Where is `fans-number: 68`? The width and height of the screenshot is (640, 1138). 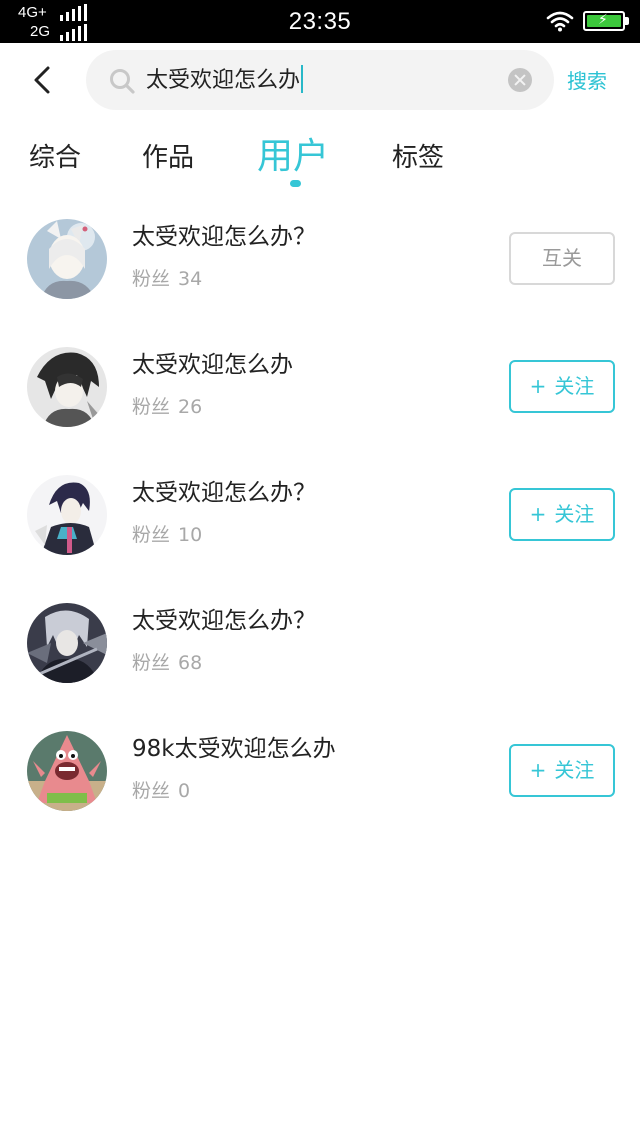 fans-number: 68 is located at coordinates (190, 663).